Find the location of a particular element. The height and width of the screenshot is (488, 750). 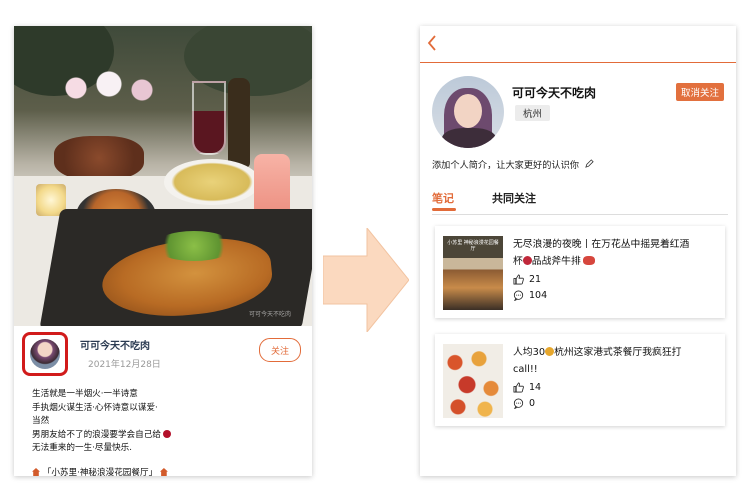

caption-line: 男朋友给不了的浪漫要学会自己给 is located at coordinates (101, 436).